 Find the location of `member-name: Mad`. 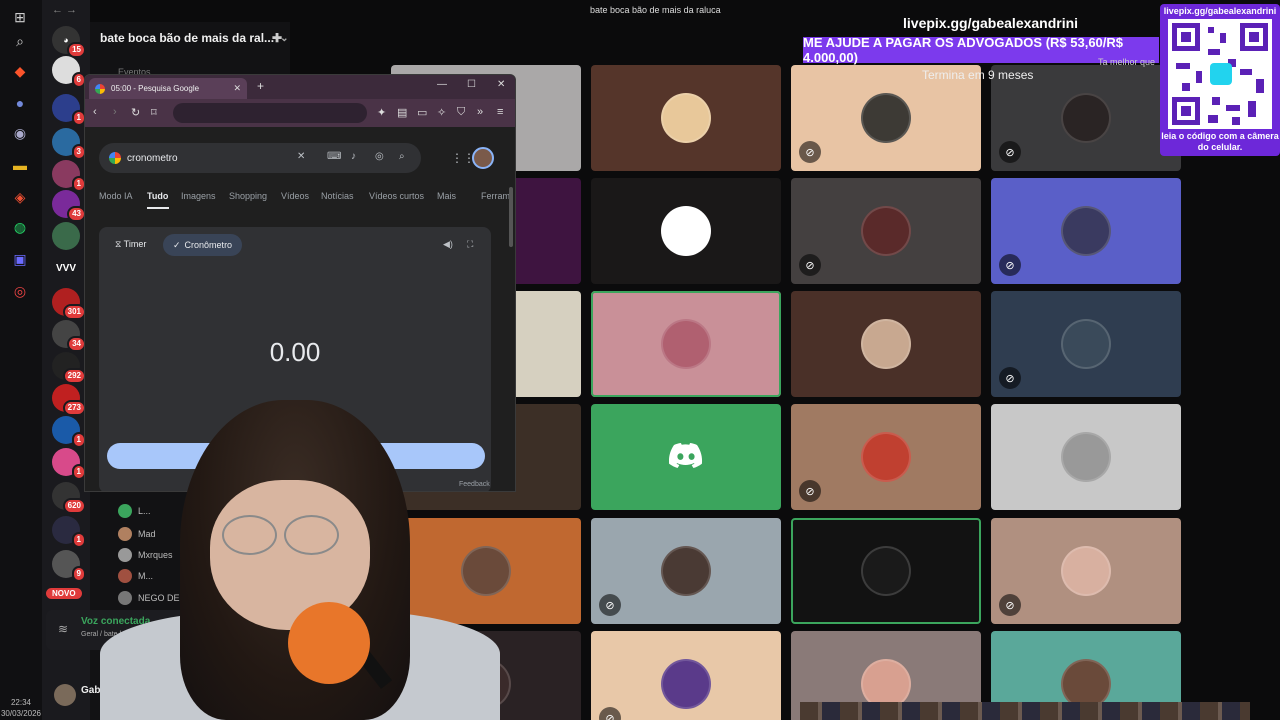

member-name: Mad is located at coordinates (147, 534).